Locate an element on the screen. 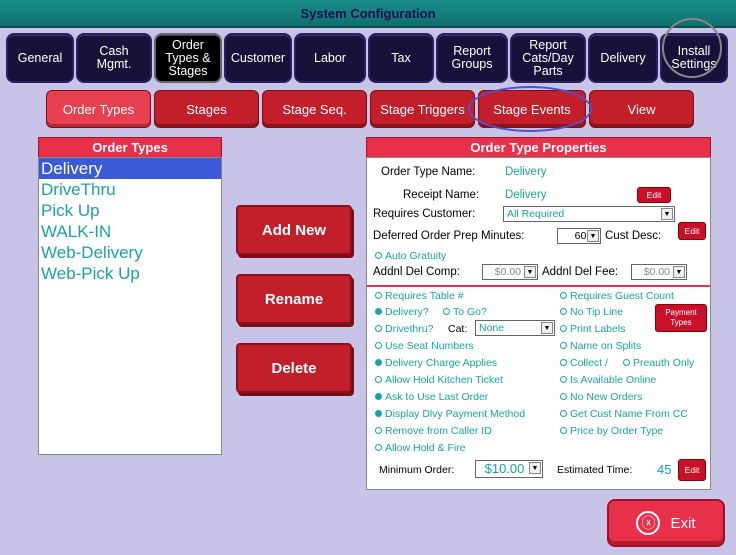 The width and height of the screenshot is (736, 555). tab-customer: Customer is located at coordinates (258, 58).